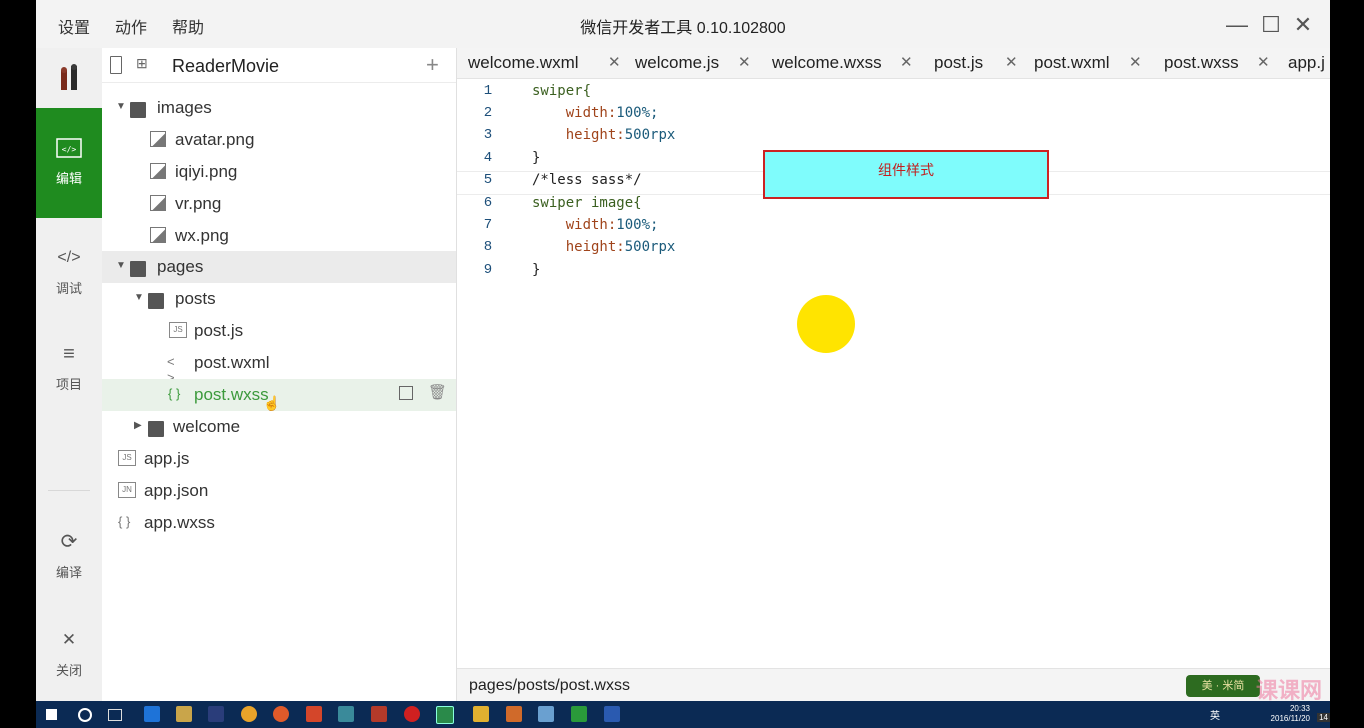  What do you see at coordinates (314, 714) in the screenshot?
I see `powerpoint-icon` at bounding box center [314, 714].